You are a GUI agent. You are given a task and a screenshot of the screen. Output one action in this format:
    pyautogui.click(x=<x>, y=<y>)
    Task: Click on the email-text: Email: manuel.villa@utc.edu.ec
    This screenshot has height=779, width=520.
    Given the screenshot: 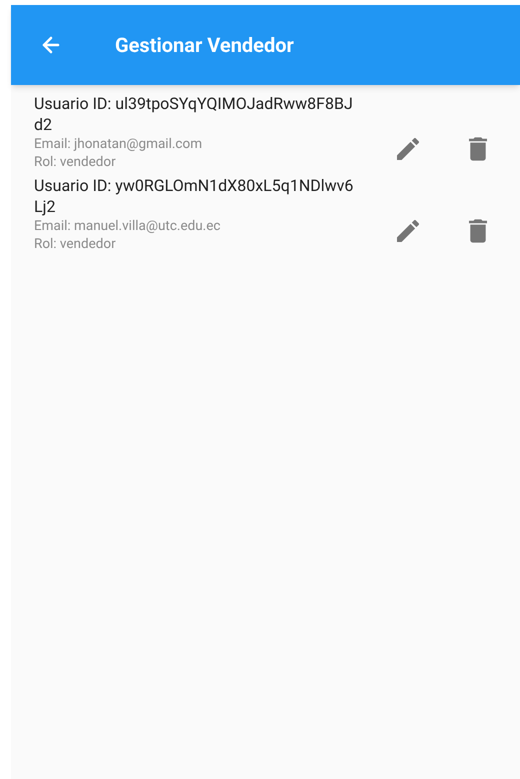 What is the action you would take?
    pyautogui.click(x=128, y=226)
    